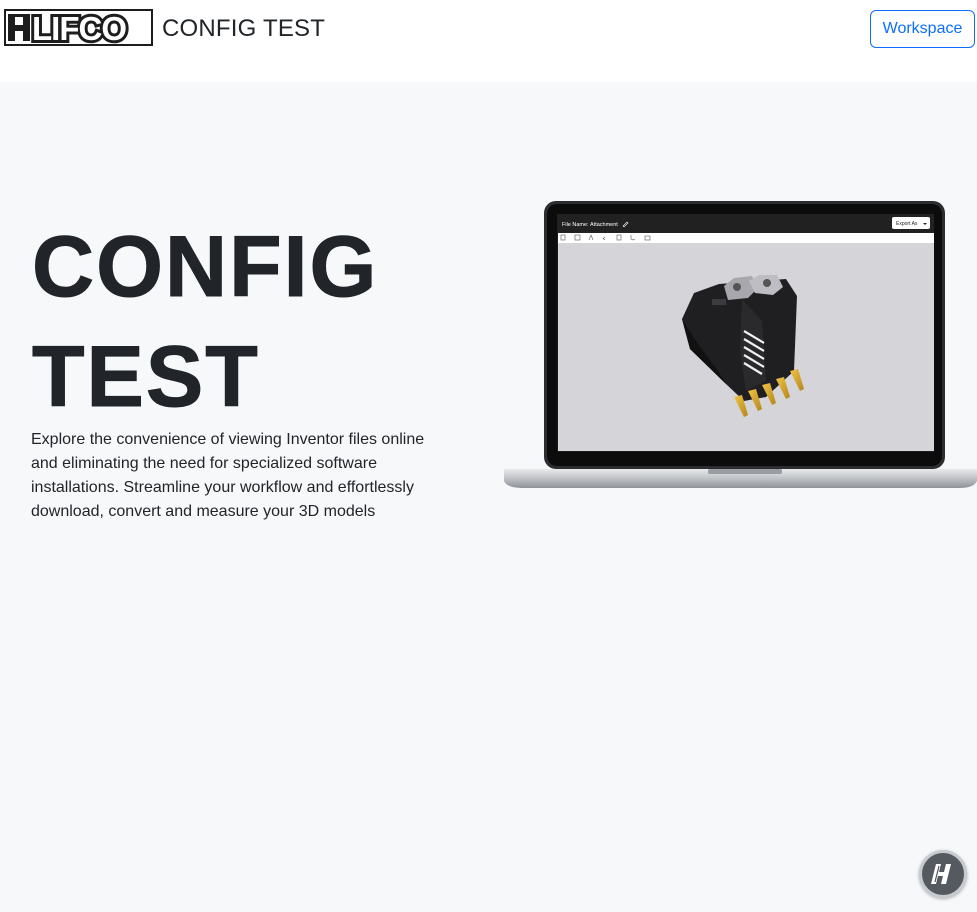 This screenshot has width=977, height=912. What do you see at coordinates (244, 28) in the screenshot?
I see `app-title: CONFIG TEST` at bounding box center [244, 28].